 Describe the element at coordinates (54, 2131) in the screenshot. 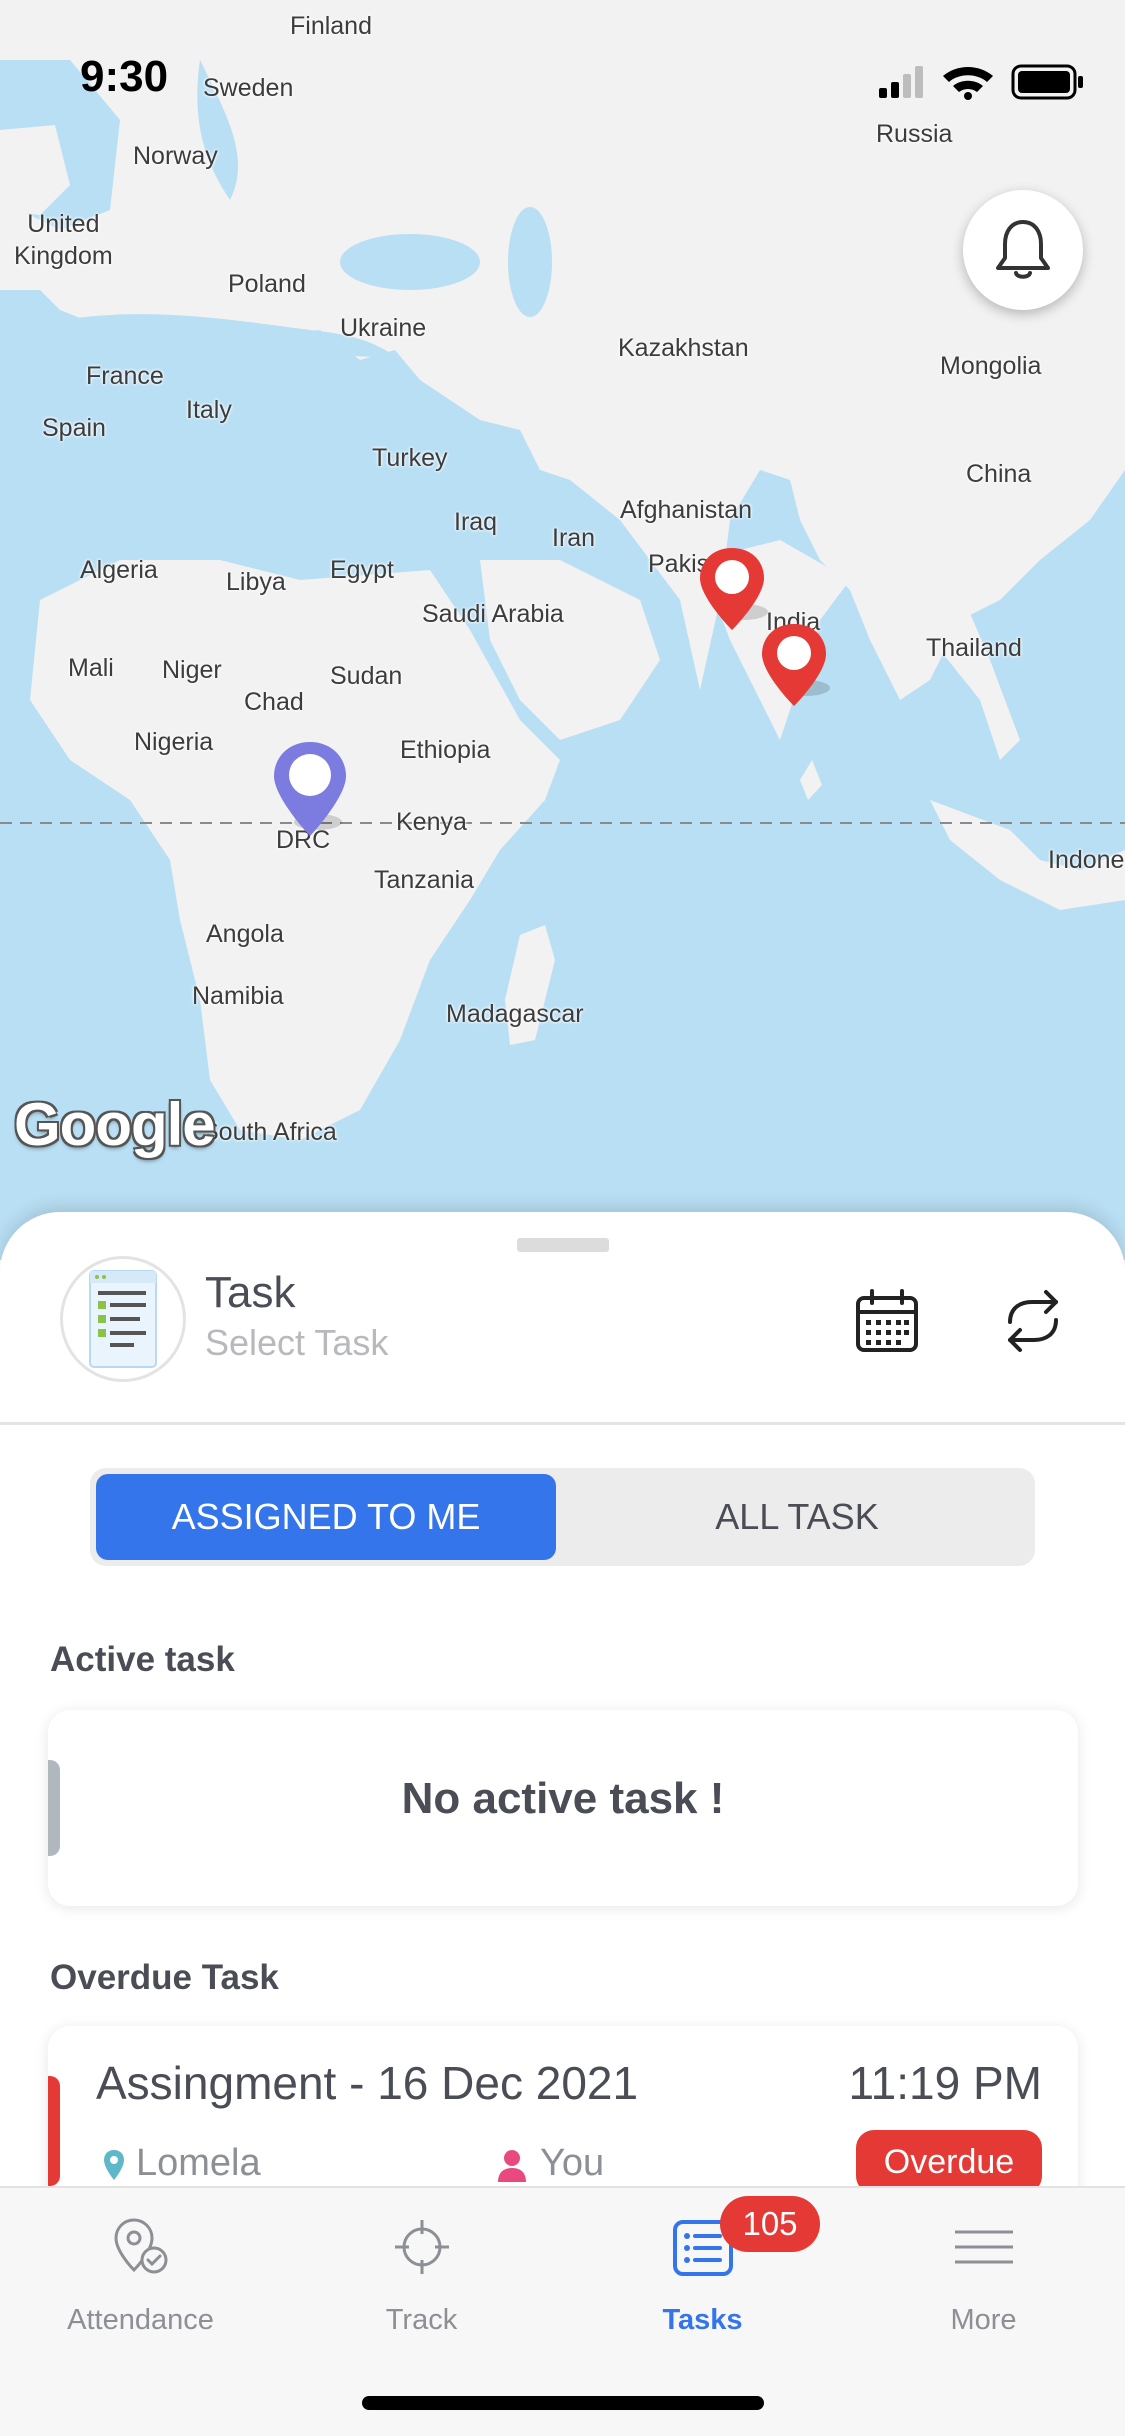

I see `card-status-edge` at that location.